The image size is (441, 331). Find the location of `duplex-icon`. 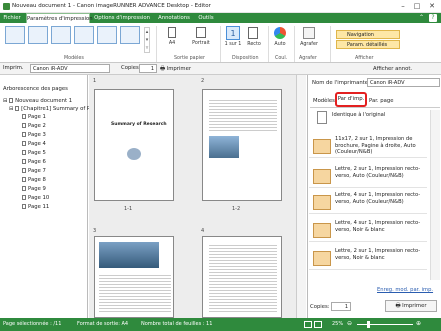

duplex-icon is located at coordinates (253, 33).